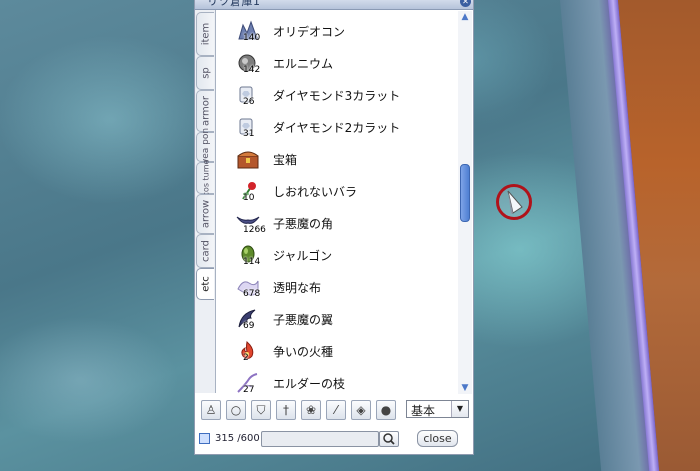 This screenshot has height=471, width=700. I want to click on item-quantity: 140, so click(252, 38).